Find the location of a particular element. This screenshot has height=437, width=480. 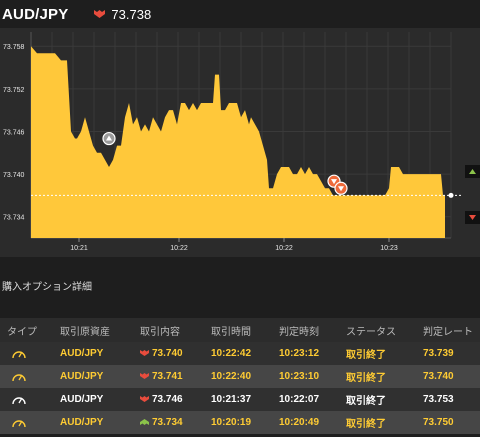

col-judge-time: 判定時刻 is located at coordinates (299, 332).